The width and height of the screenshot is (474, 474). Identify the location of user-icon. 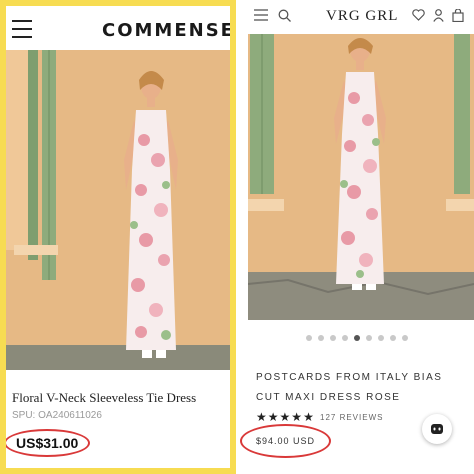
(438, 15).